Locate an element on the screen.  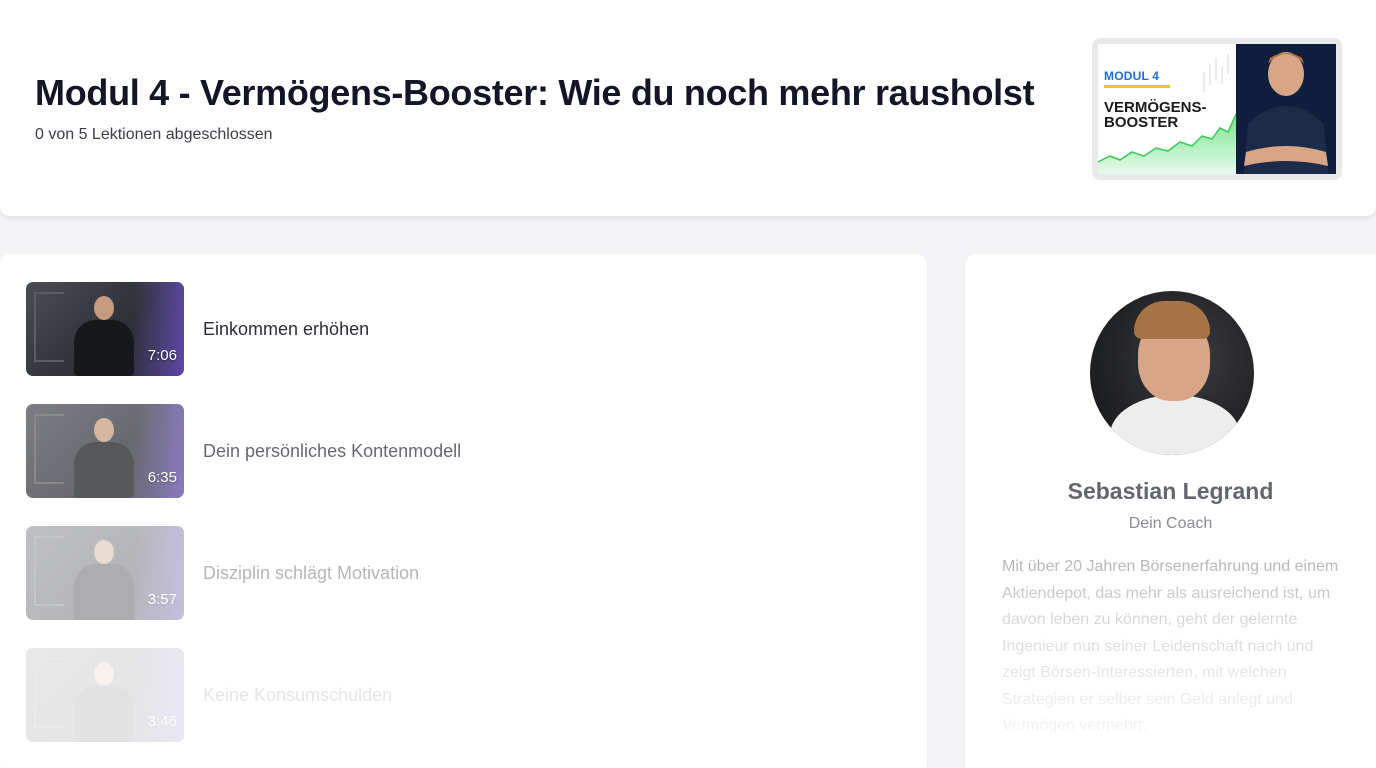
lesson-duration: 3:46 is located at coordinates (162, 721).